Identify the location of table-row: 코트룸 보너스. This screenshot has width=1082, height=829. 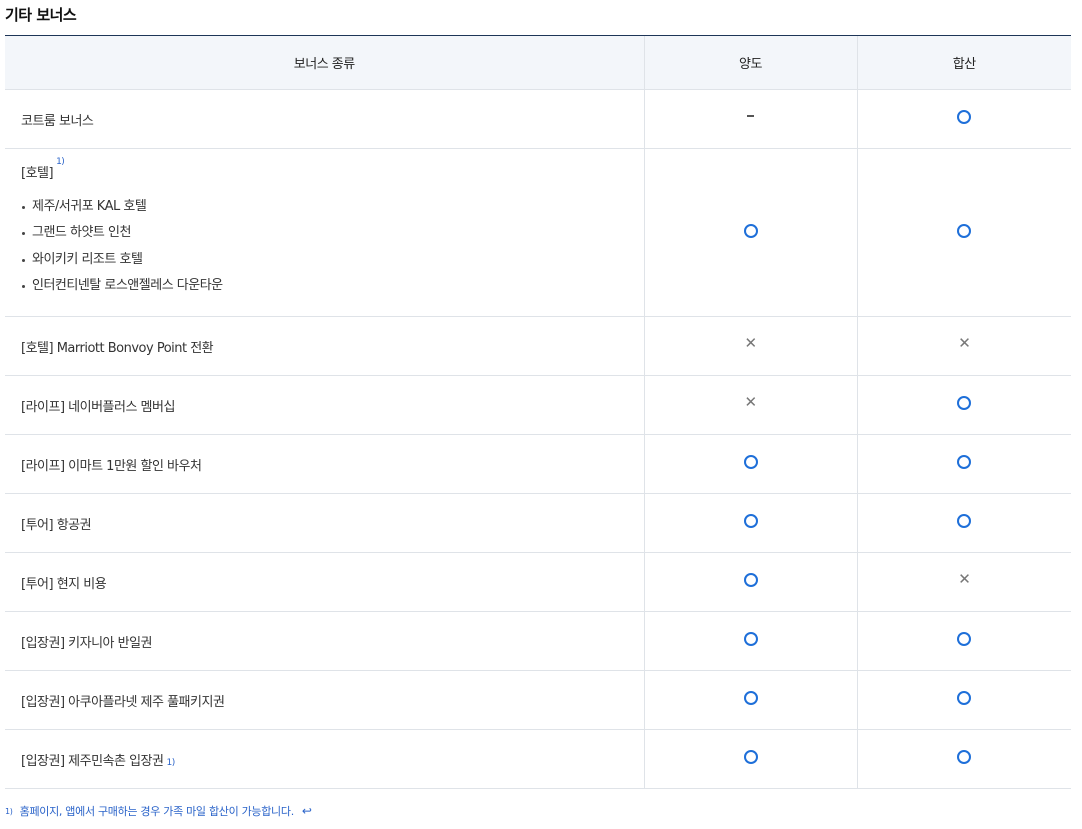
(538, 119).